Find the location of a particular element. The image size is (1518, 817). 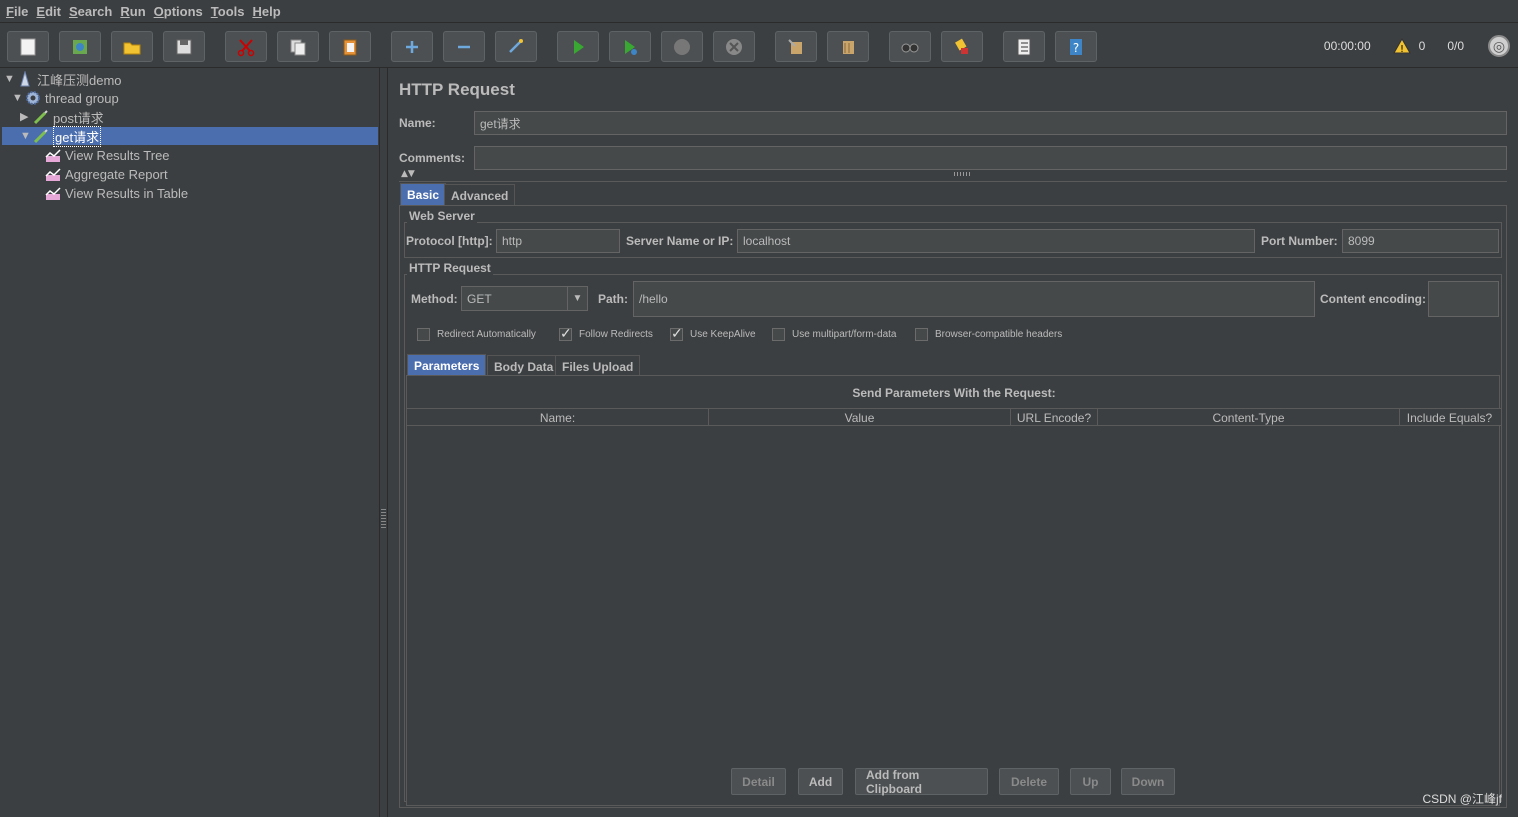

expand-triangle-icon: ▶ is located at coordinates (26, 117).